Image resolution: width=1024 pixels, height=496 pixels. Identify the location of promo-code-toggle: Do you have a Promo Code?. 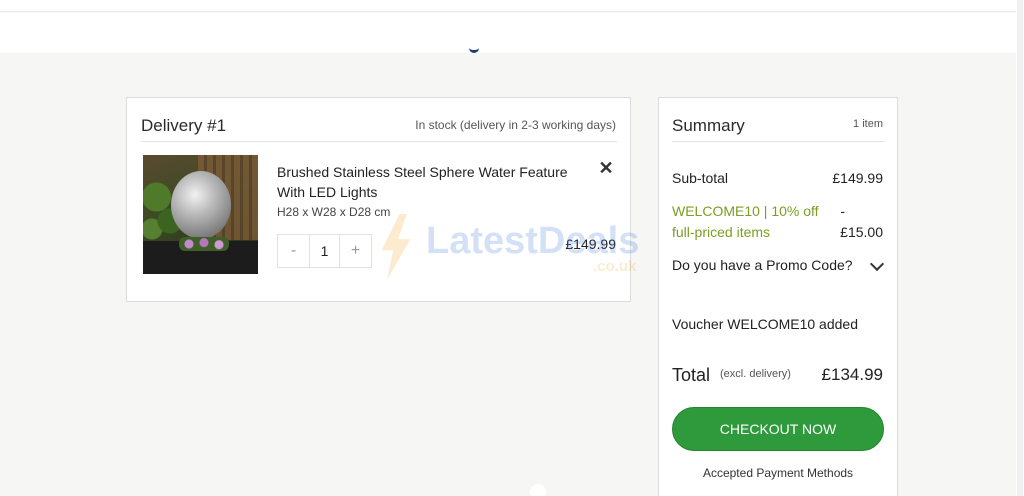
(778, 266).